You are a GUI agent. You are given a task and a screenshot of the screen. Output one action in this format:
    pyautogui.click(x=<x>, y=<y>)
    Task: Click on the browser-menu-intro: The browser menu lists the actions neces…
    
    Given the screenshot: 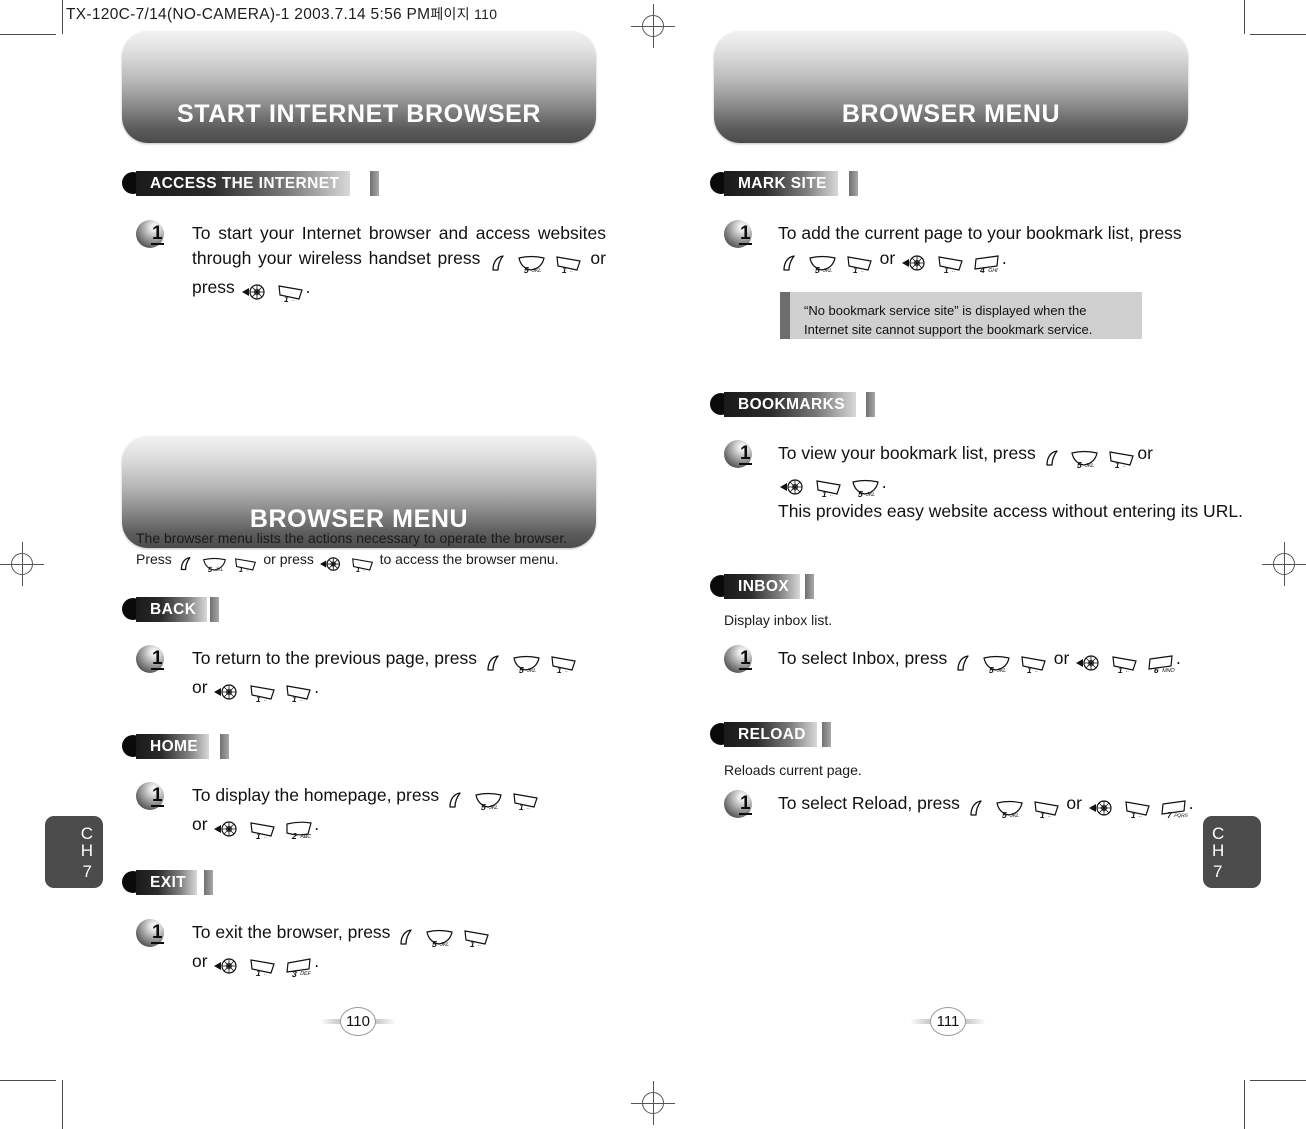 What is the action you would take?
    pyautogui.click(x=371, y=551)
    